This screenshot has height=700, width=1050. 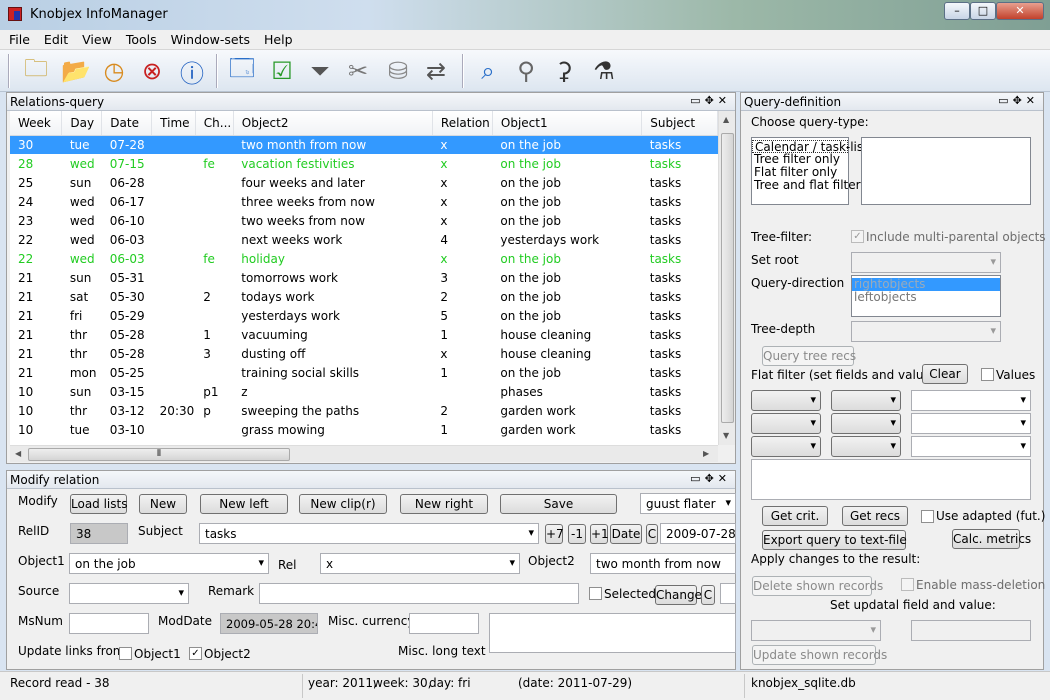 I want to click on search-icon: ⌕, so click(x=488, y=71).